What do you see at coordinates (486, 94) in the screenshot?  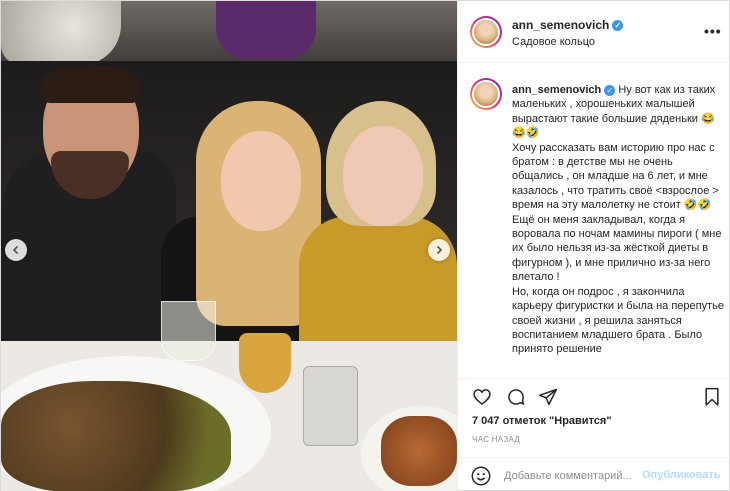 I see `caption-avatar` at bounding box center [486, 94].